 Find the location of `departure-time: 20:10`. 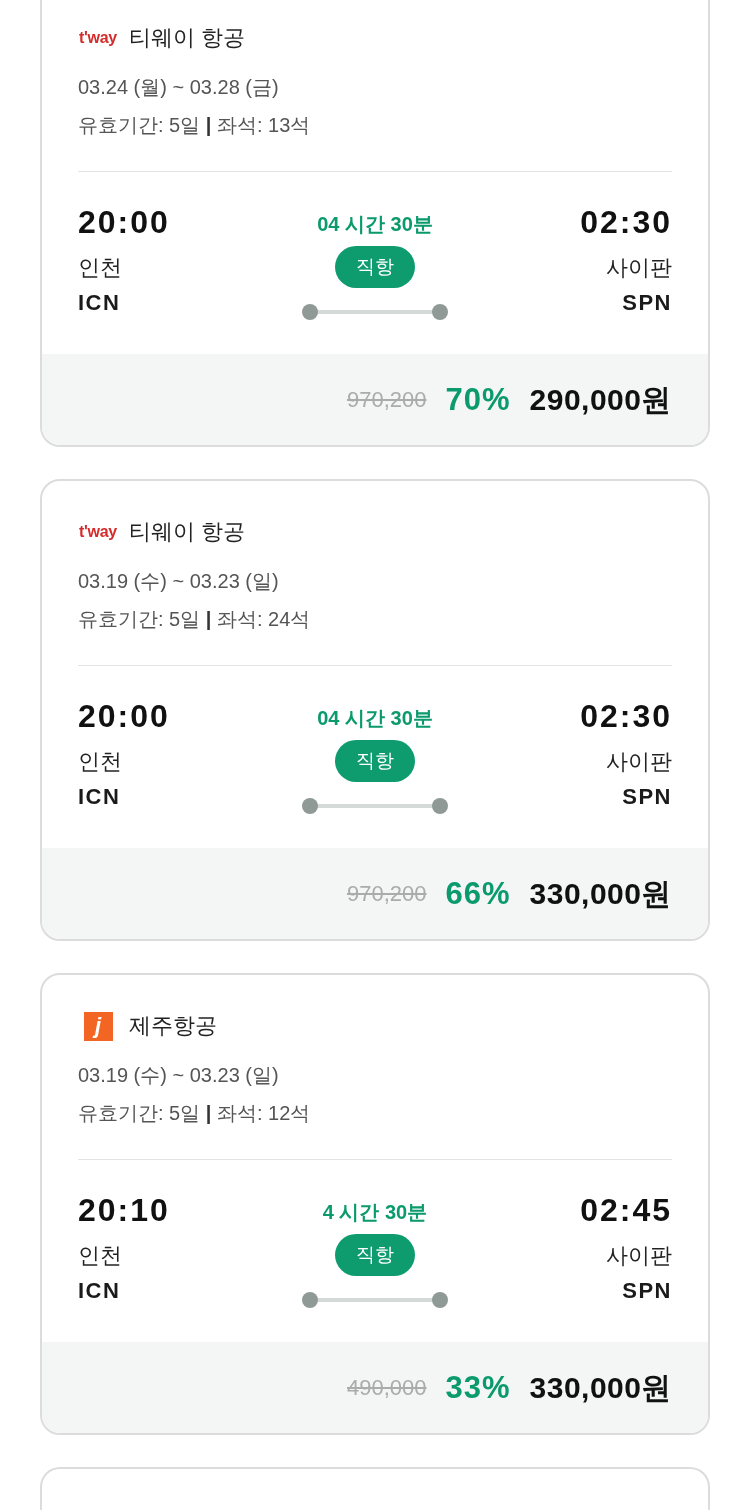

departure-time: 20:10 is located at coordinates (124, 1210).